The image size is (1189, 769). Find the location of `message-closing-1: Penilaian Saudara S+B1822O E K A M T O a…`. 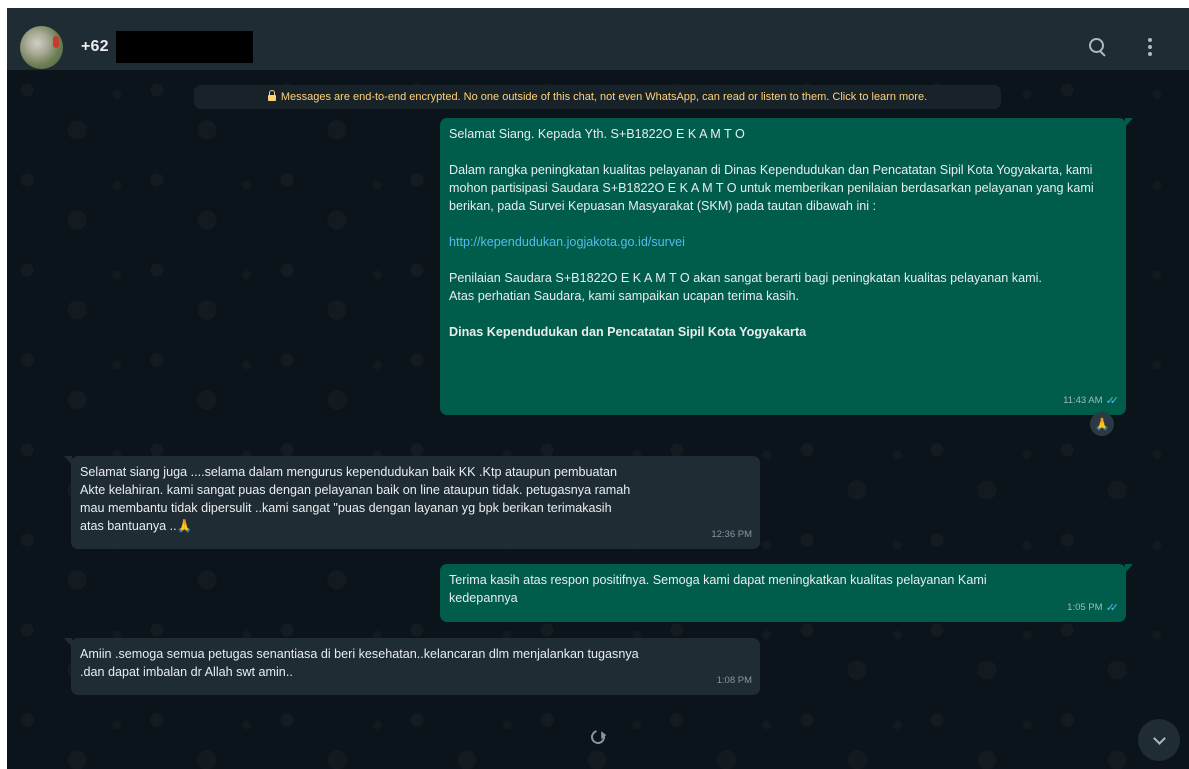

message-closing-1: Penilaian Saudara S+B1822O E K A M T O a… is located at coordinates (745, 278).